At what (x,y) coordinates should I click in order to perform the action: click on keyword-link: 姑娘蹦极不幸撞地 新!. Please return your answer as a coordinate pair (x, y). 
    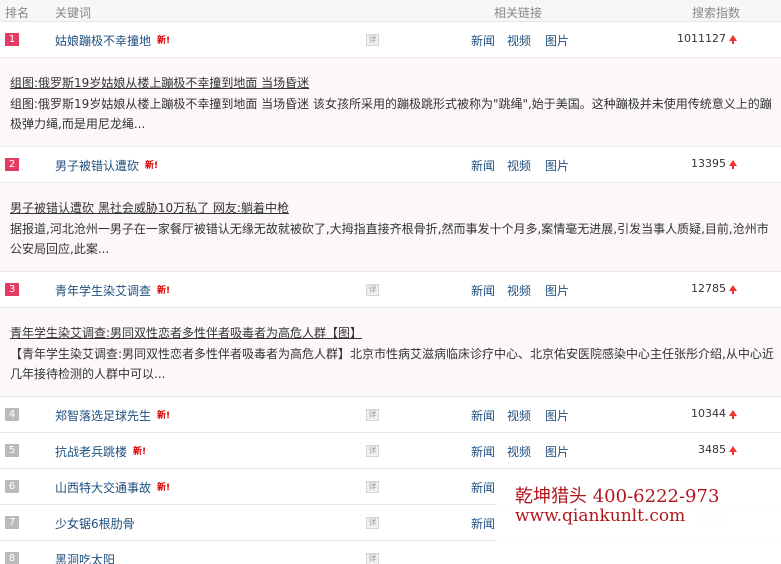
    Looking at the image, I should click on (112, 40).